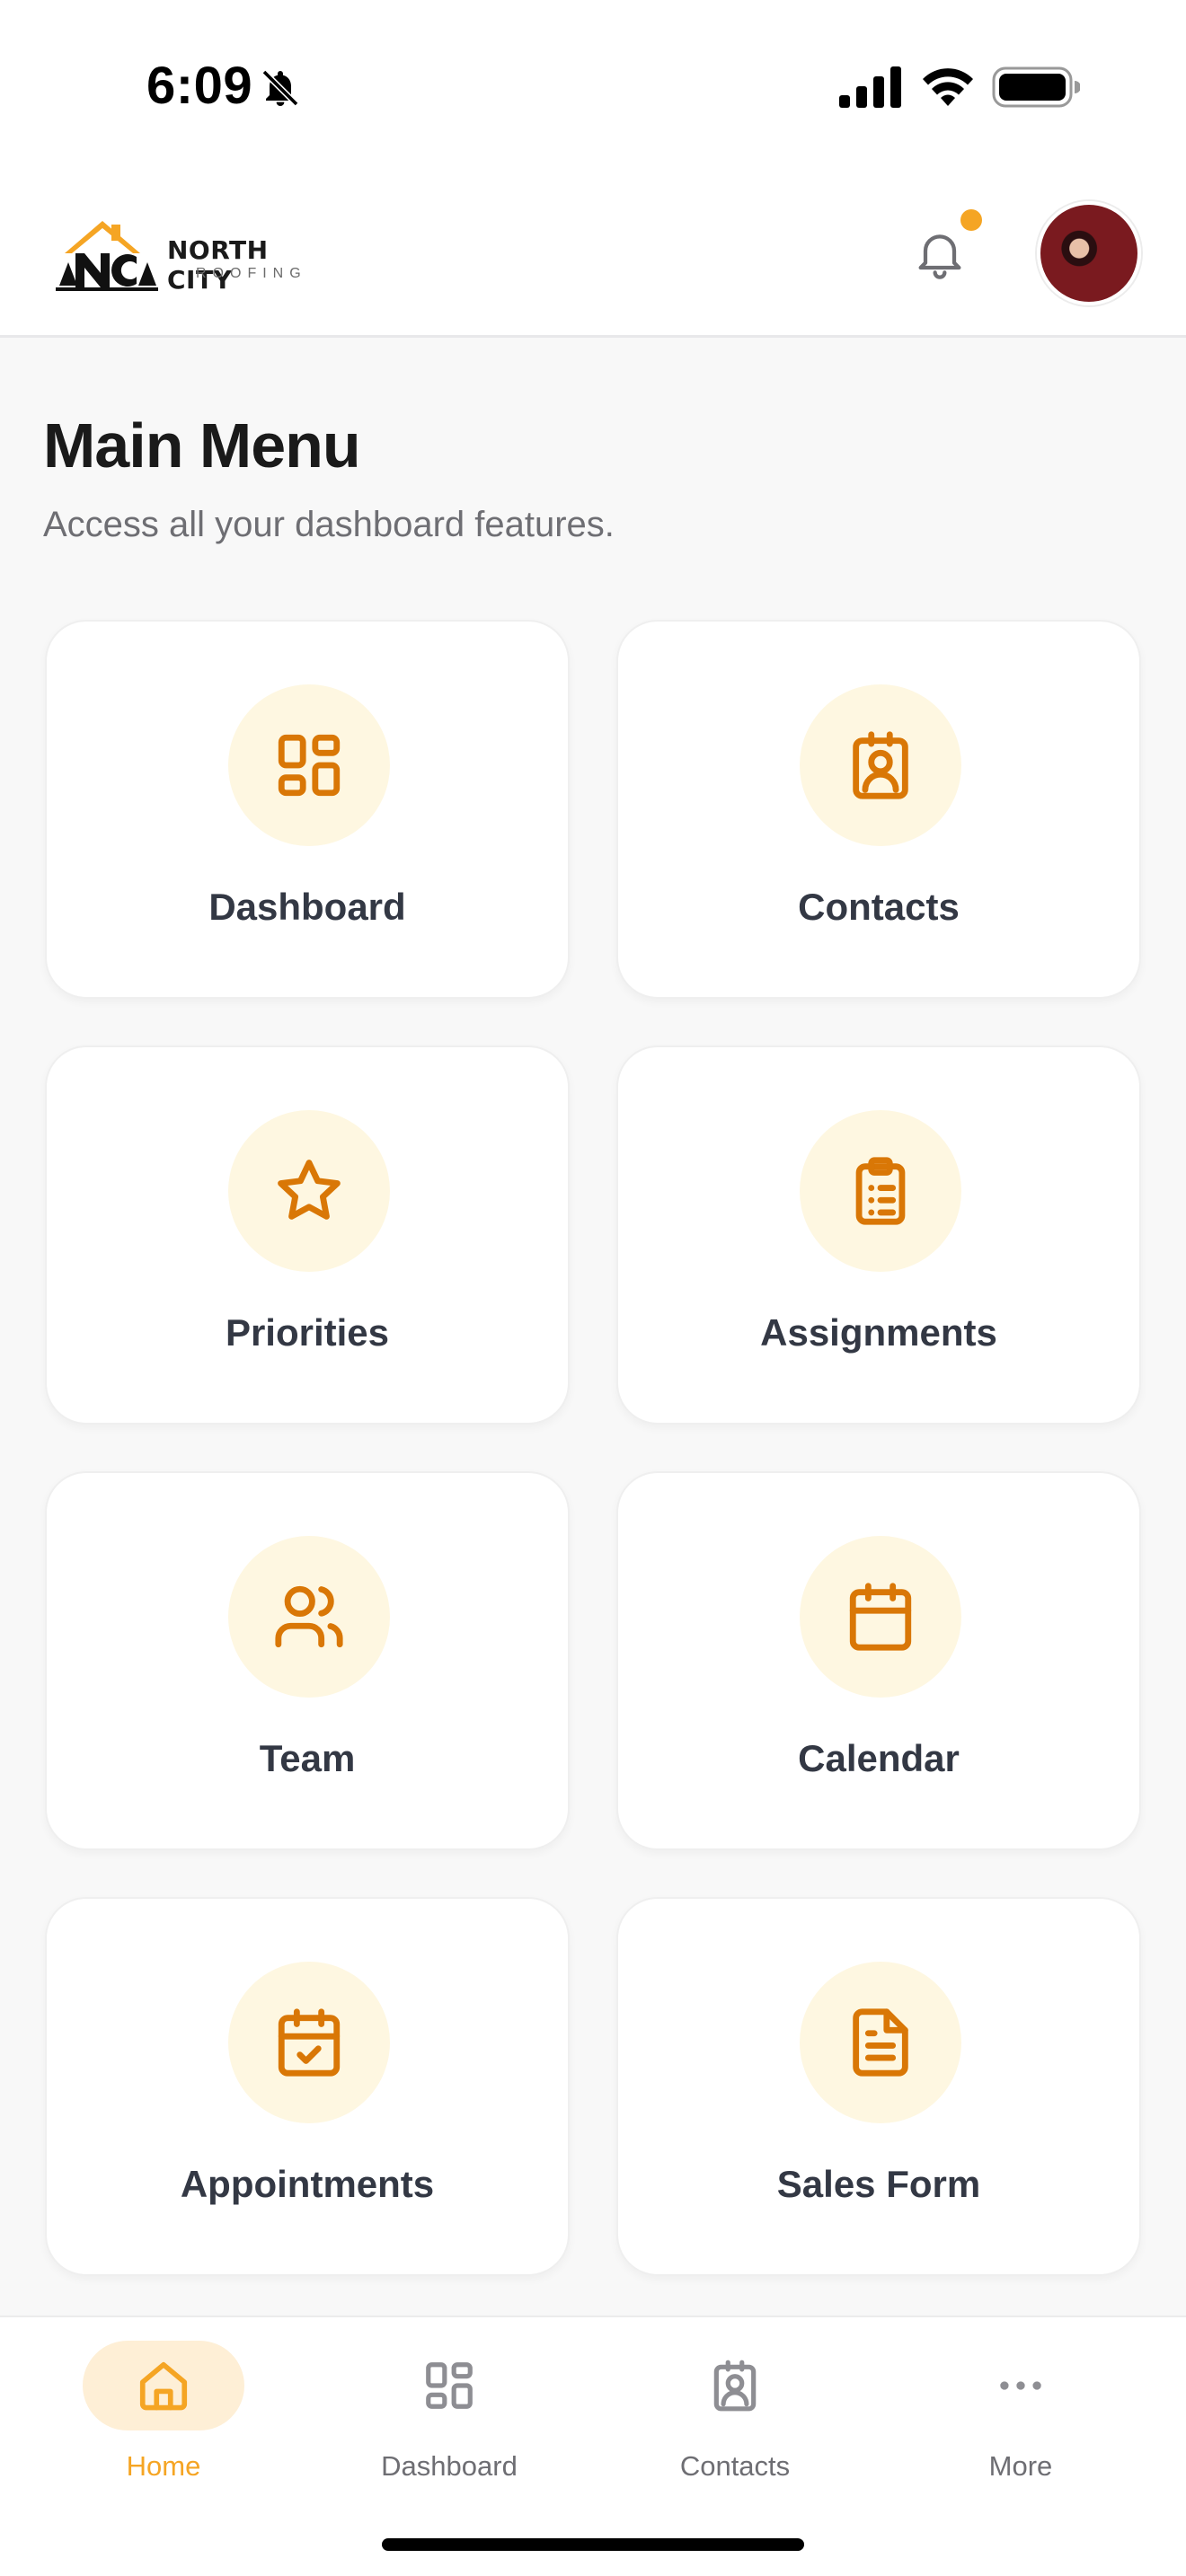  I want to click on bottom-nav: Home Dashboard Contacts More, so click(593, 2446).